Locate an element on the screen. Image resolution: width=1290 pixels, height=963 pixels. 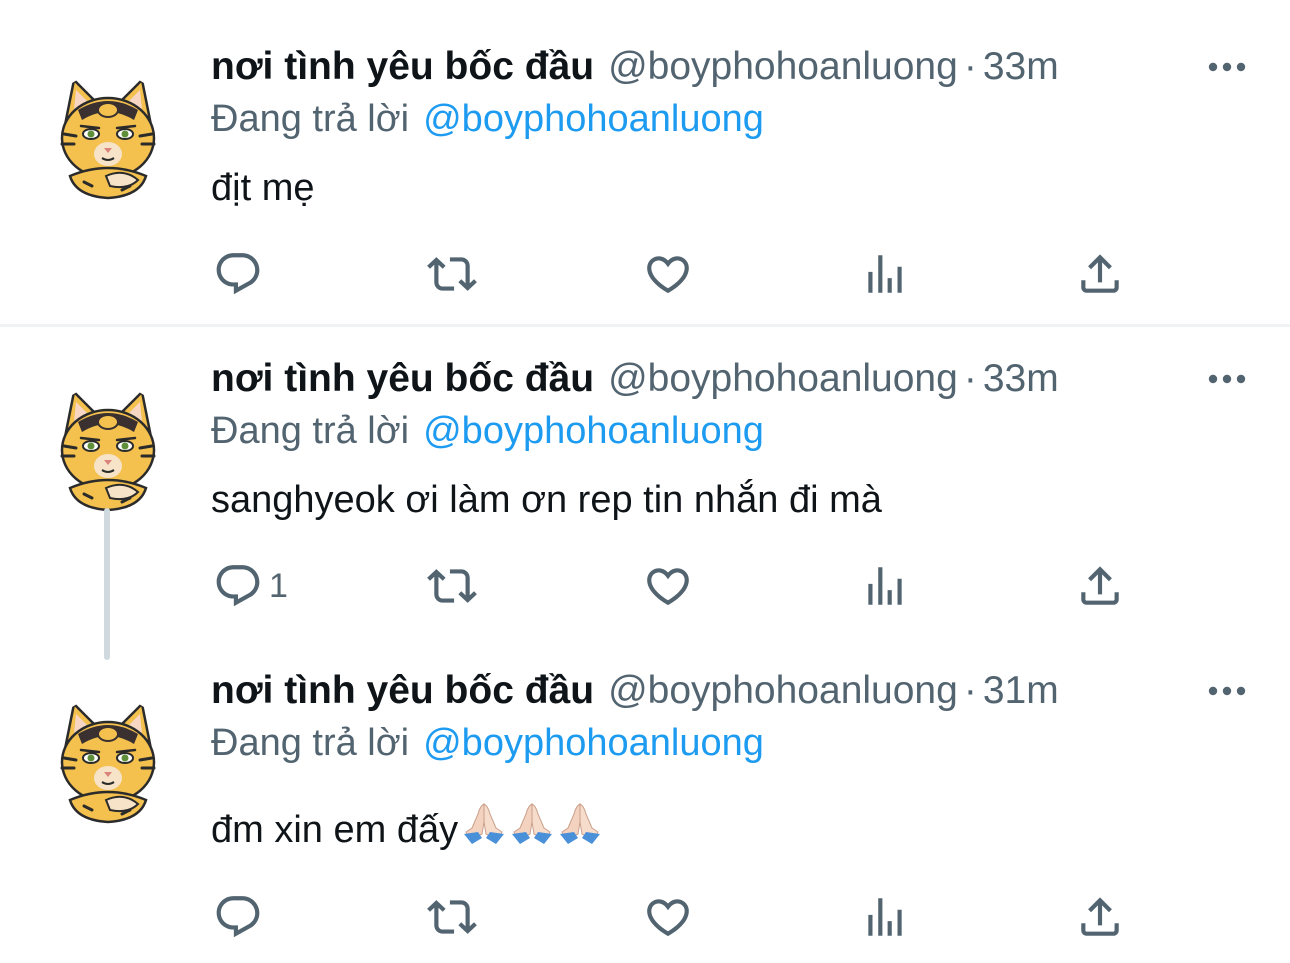
pray-emoji-group is located at coordinates (532, 822).